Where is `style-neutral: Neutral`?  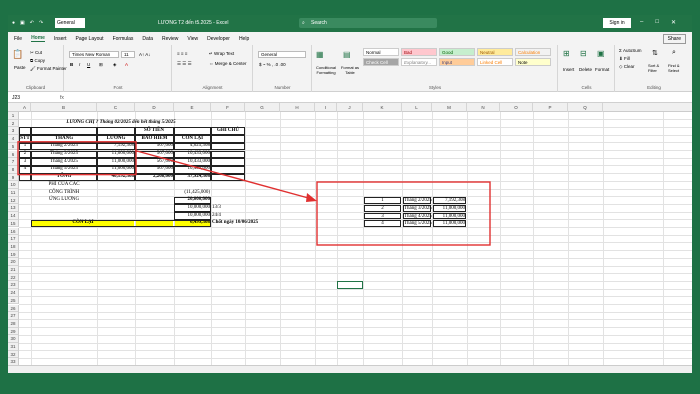
style-neutral: Neutral is located at coordinates (495, 52).